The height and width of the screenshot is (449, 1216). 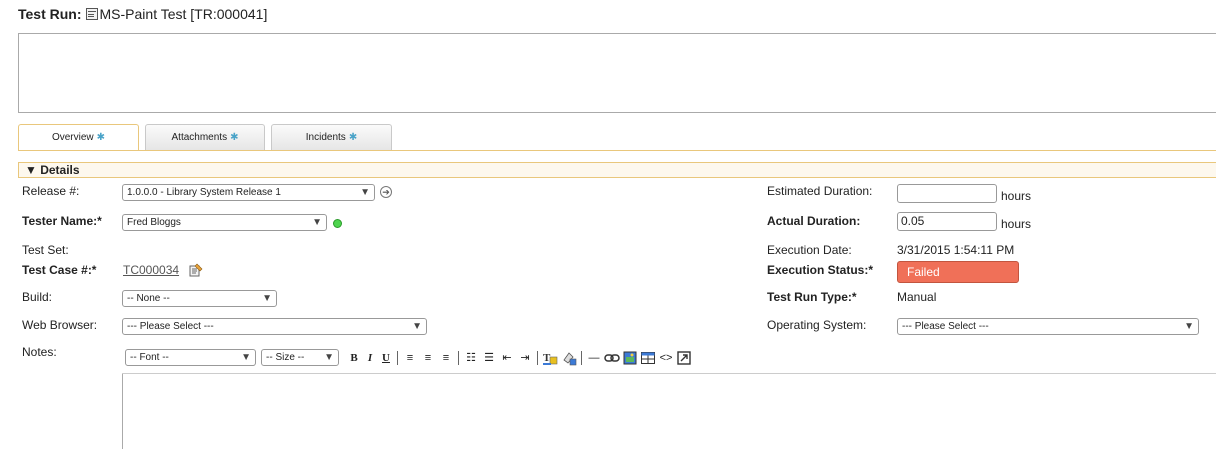 I want to click on build-label: Build:, so click(x=37, y=297).